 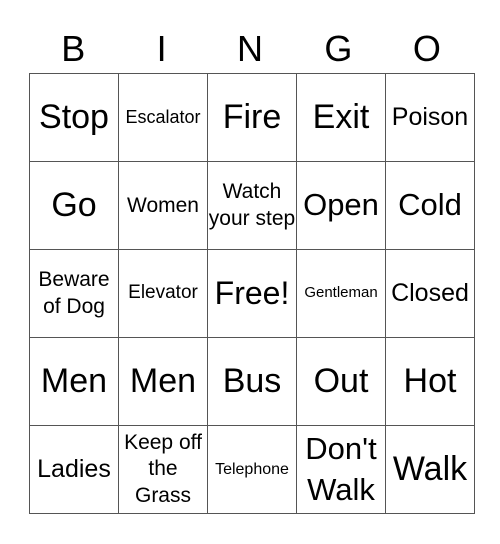 I want to click on bingo-cell: Out, so click(x=341, y=381).